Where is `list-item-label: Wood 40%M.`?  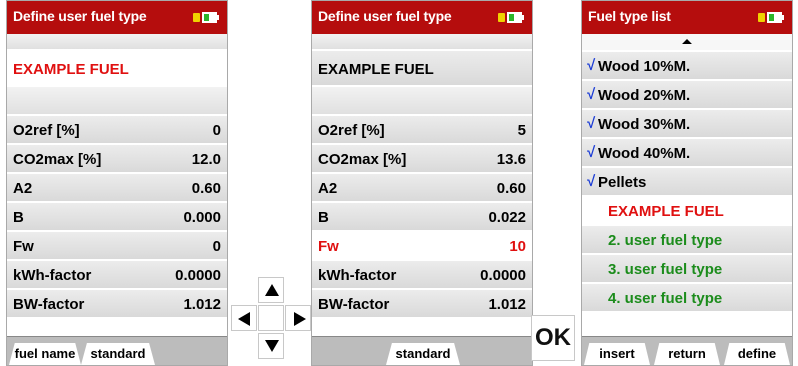
list-item-label: Wood 40%M. is located at coordinates (644, 153).